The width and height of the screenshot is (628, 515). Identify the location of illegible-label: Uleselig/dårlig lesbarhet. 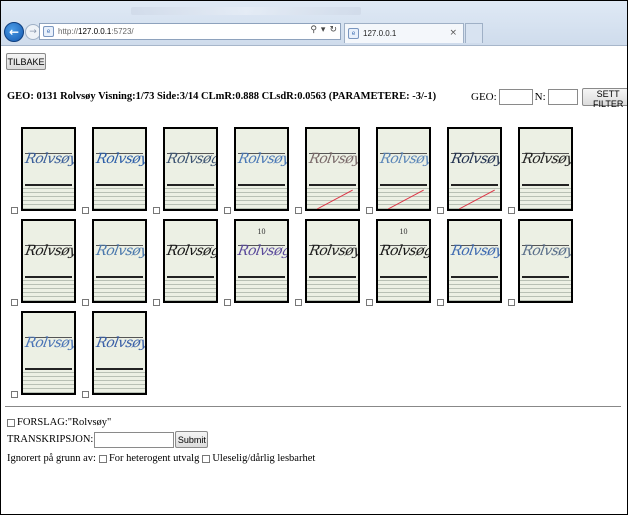
(264, 458).